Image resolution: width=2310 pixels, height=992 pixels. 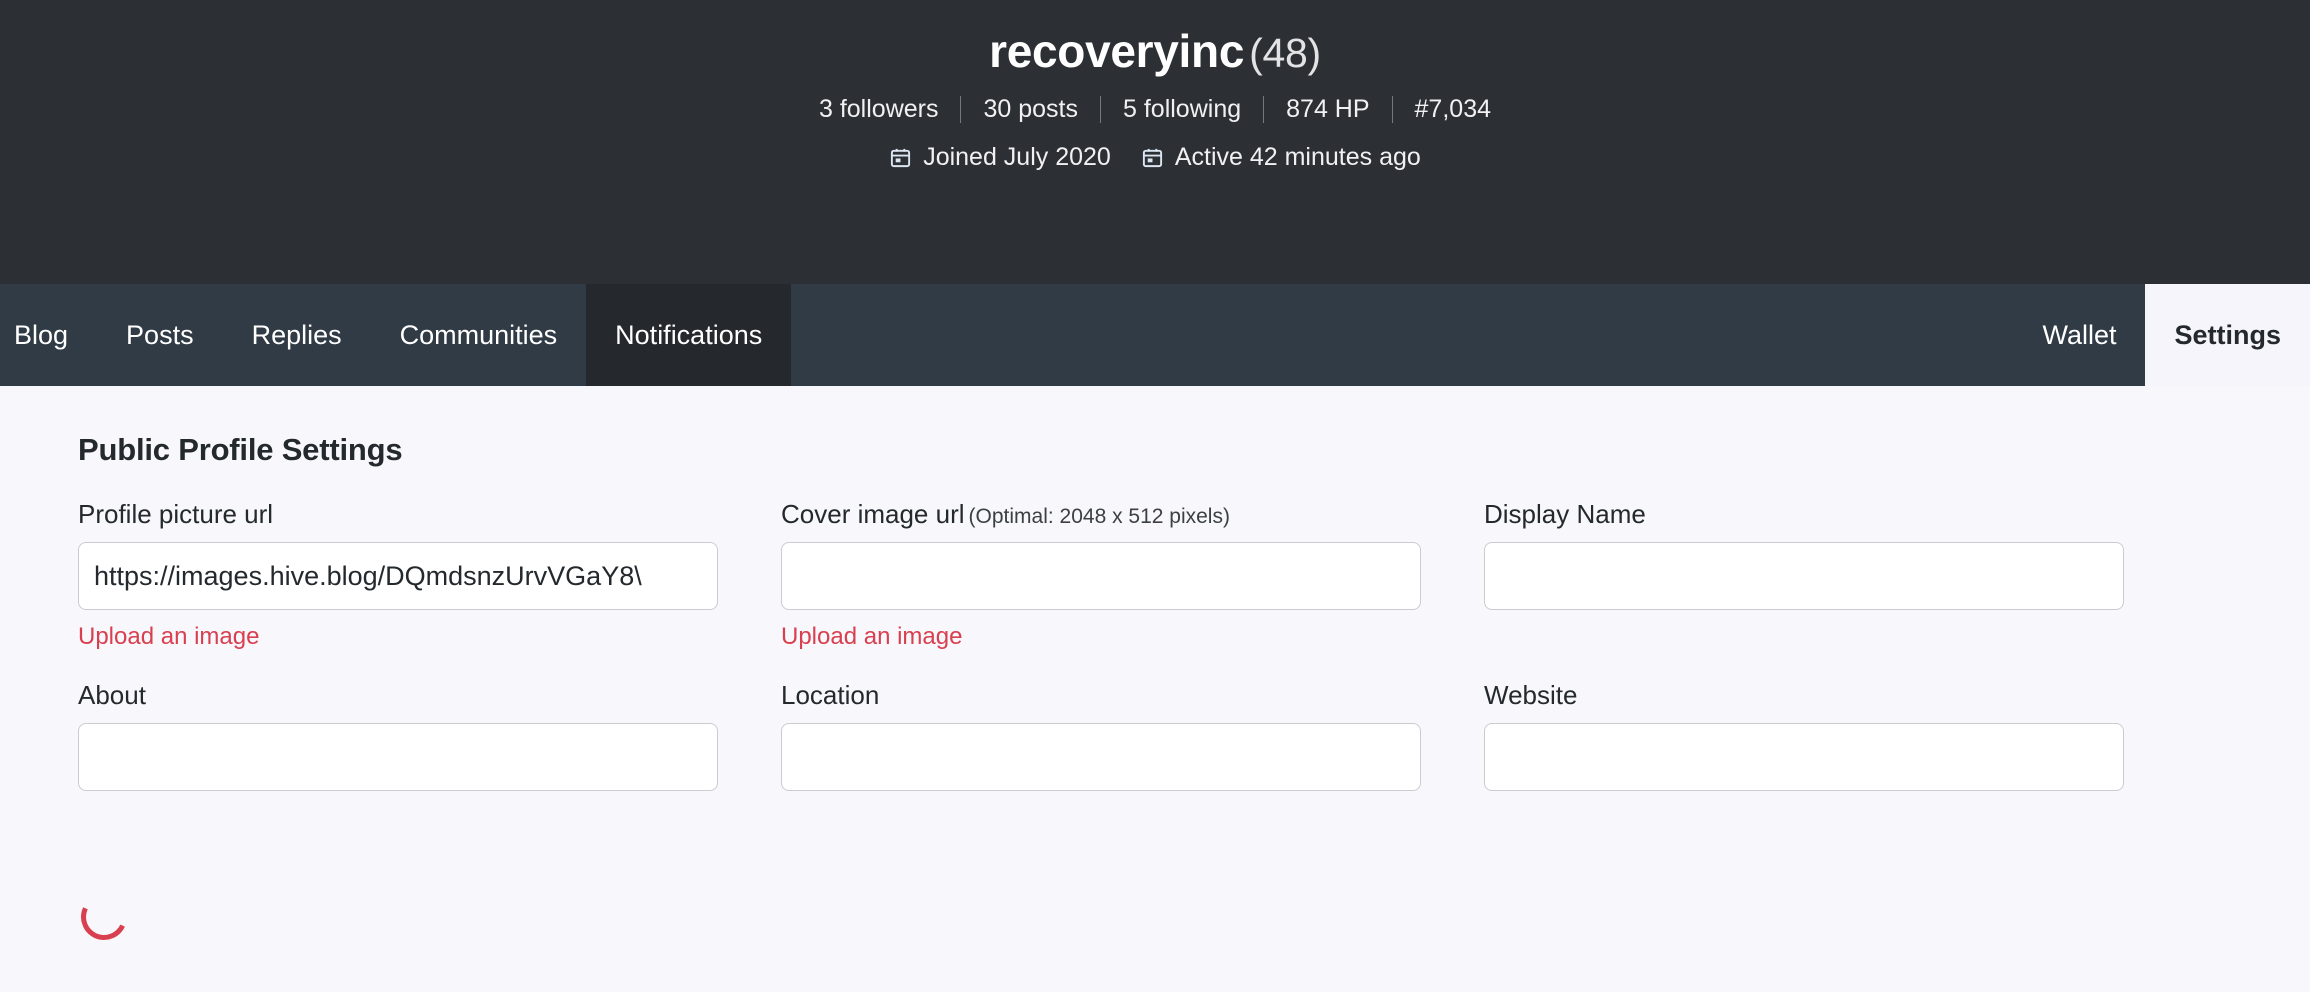 What do you see at coordinates (873, 514) in the screenshot?
I see `field-label-text: Cover image url` at bounding box center [873, 514].